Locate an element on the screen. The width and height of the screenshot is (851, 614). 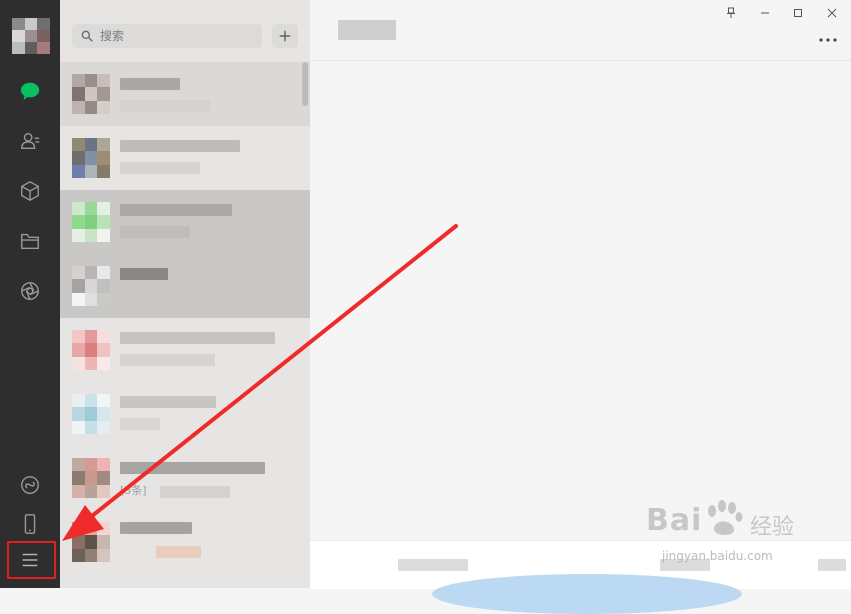
search-input is located at coordinates (175, 36).